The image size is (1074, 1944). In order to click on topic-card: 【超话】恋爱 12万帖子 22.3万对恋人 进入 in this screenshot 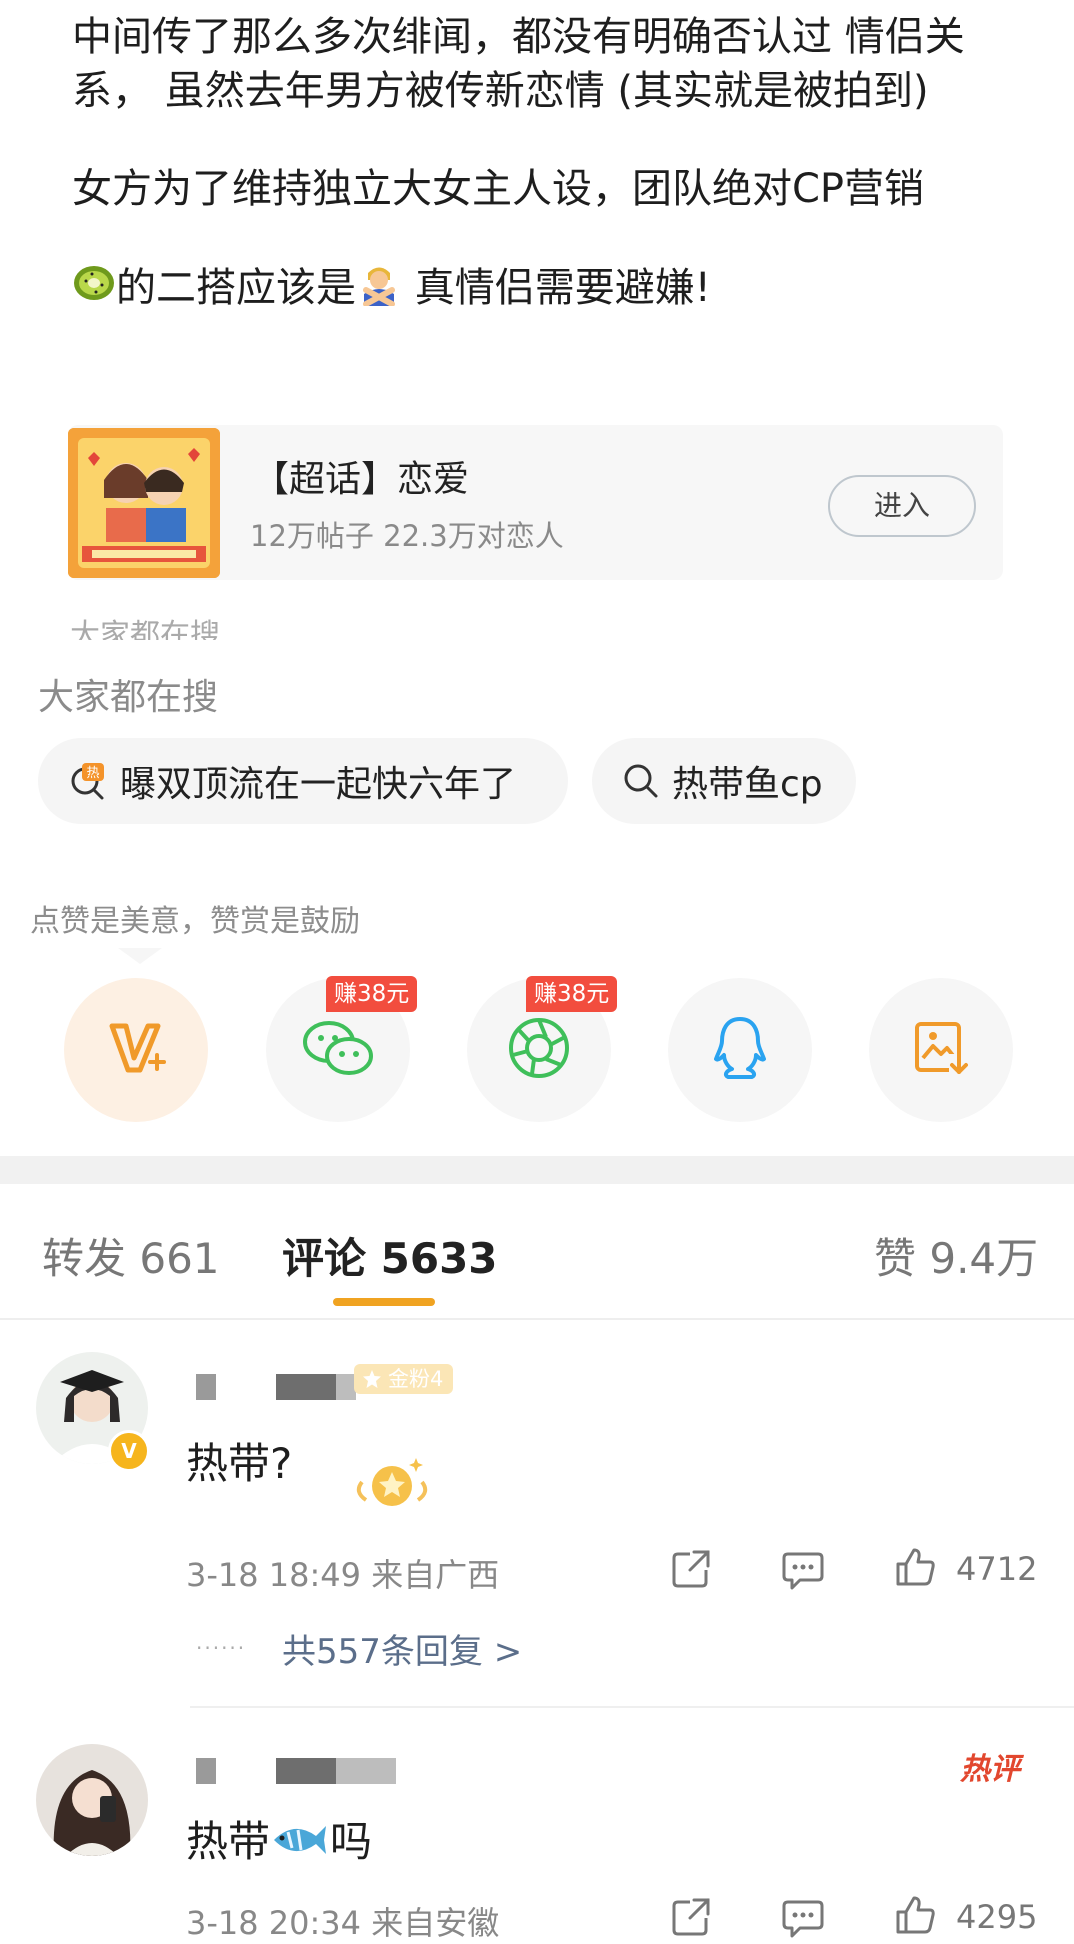, I will do `click(535, 502)`.